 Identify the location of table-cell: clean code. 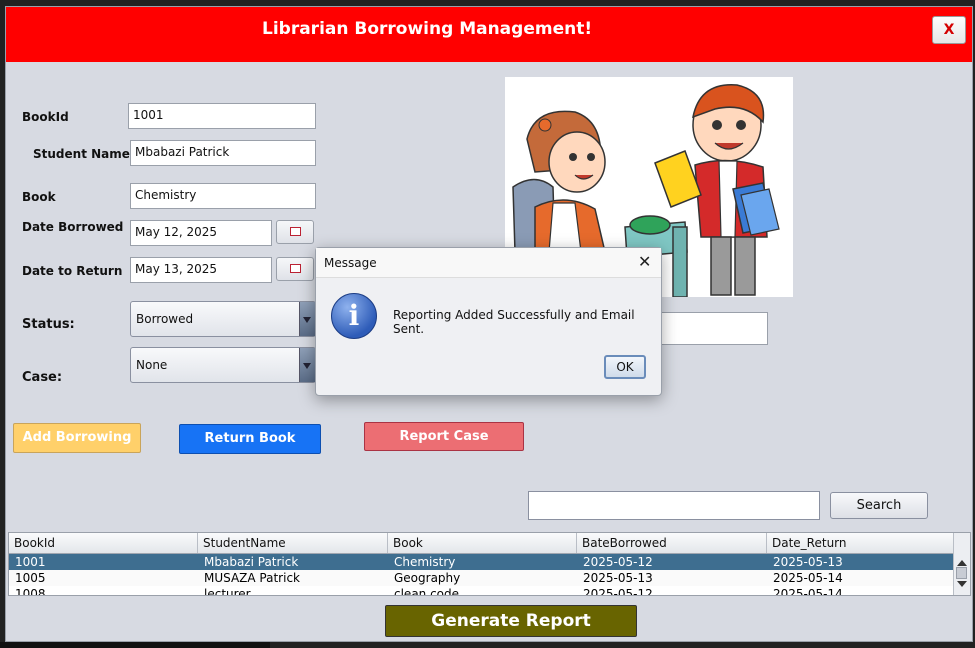
(427, 591).